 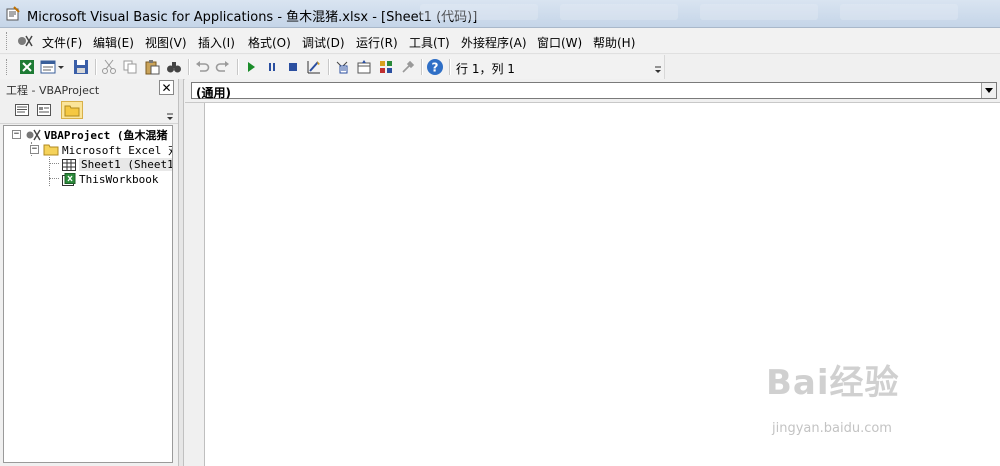 I want to click on menu-file: 文件(F), so click(x=62, y=42).